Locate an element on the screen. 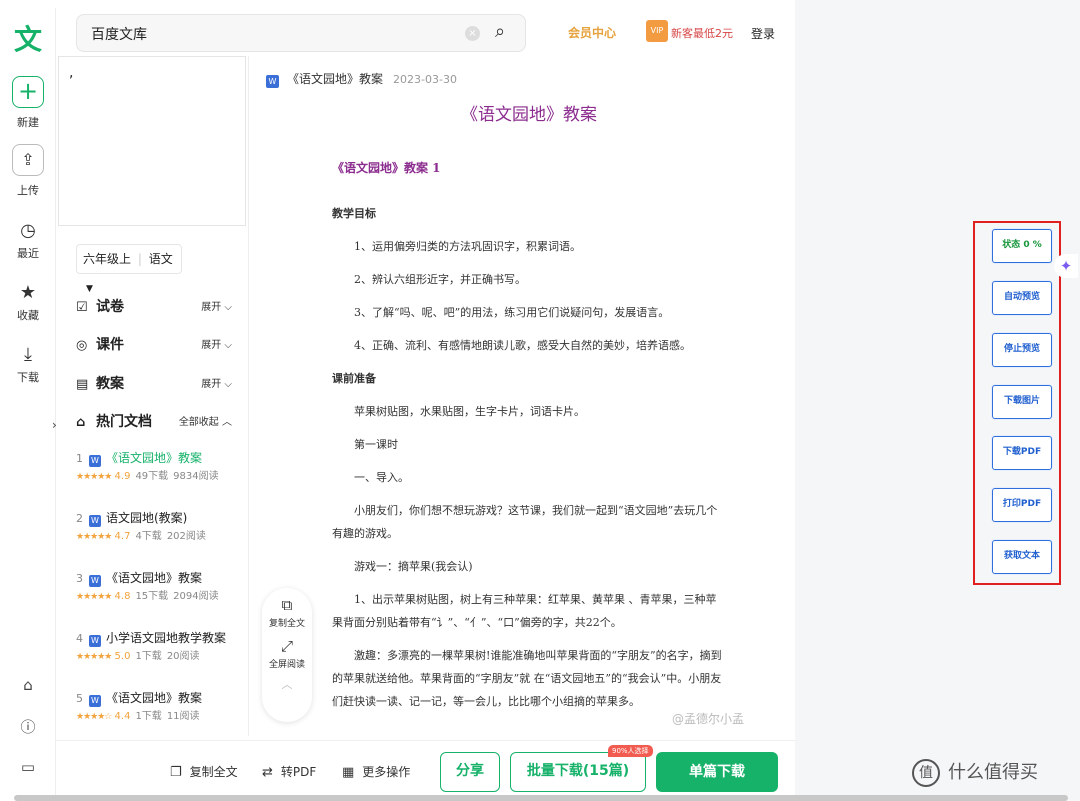 This screenshot has width=1080, height=801. brand-logo-icon: 值 is located at coordinates (926, 773).